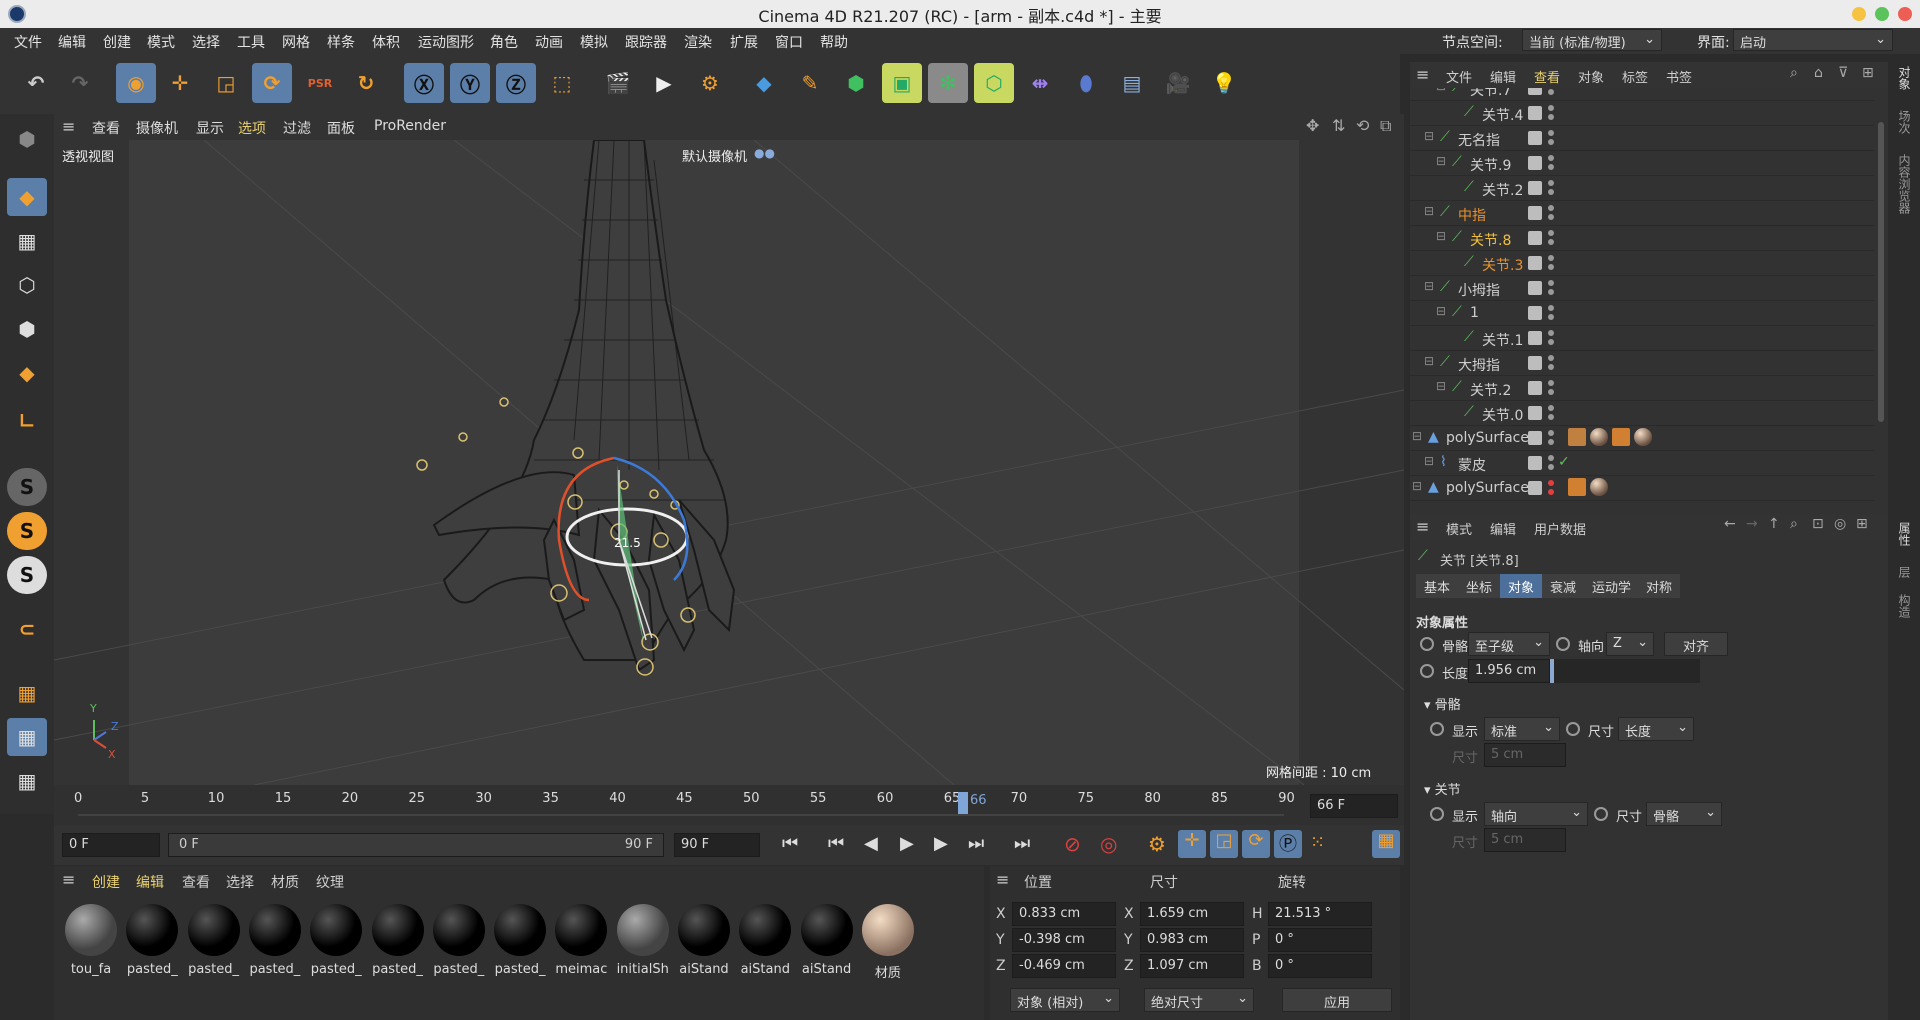 Image resolution: width=1920 pixels, height=1020 pixels. What do you see at coordinates (410, 126) in the screenshot?
I see `viewport-menu-prorender: ProRender` at bounding box center [410, 126].